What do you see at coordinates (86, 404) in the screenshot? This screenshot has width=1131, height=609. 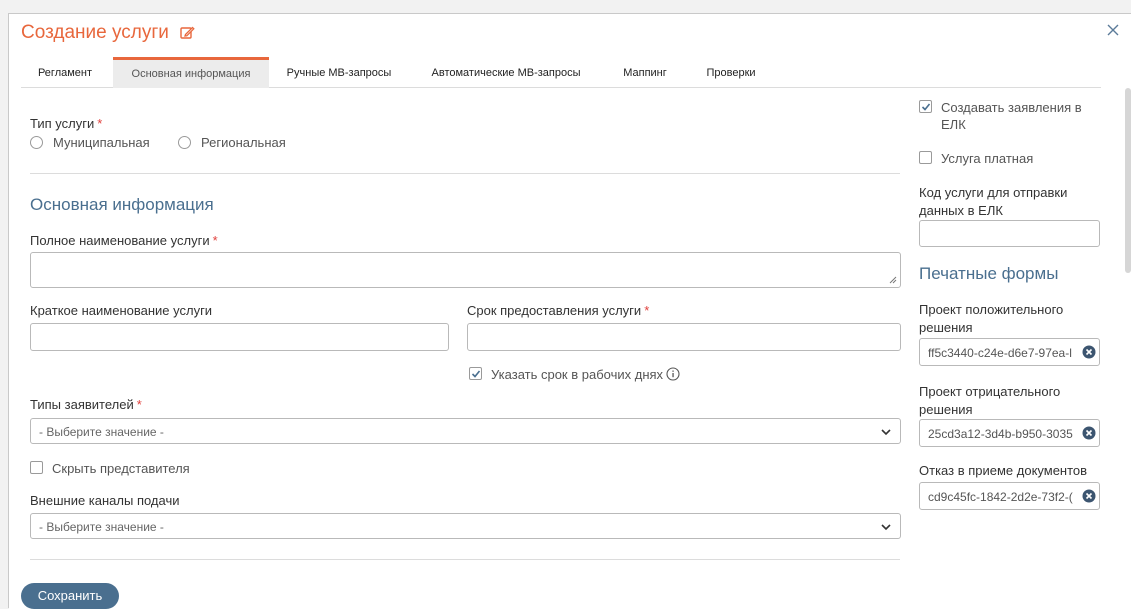 I see `applicant-types-label: Типы заявителей *` at bounding box center [86, 404].